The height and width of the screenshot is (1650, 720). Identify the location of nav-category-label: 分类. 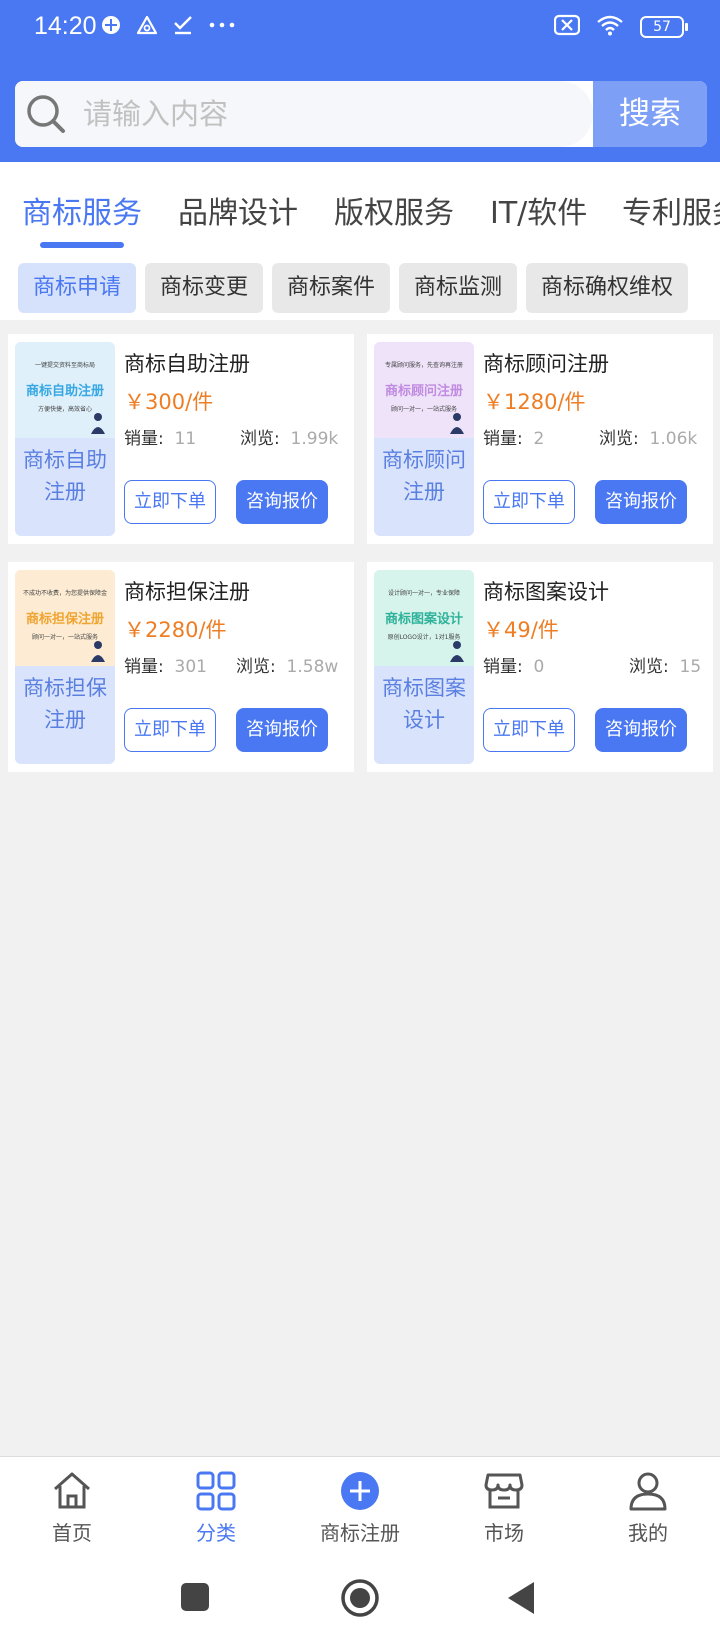
(216, 1533).